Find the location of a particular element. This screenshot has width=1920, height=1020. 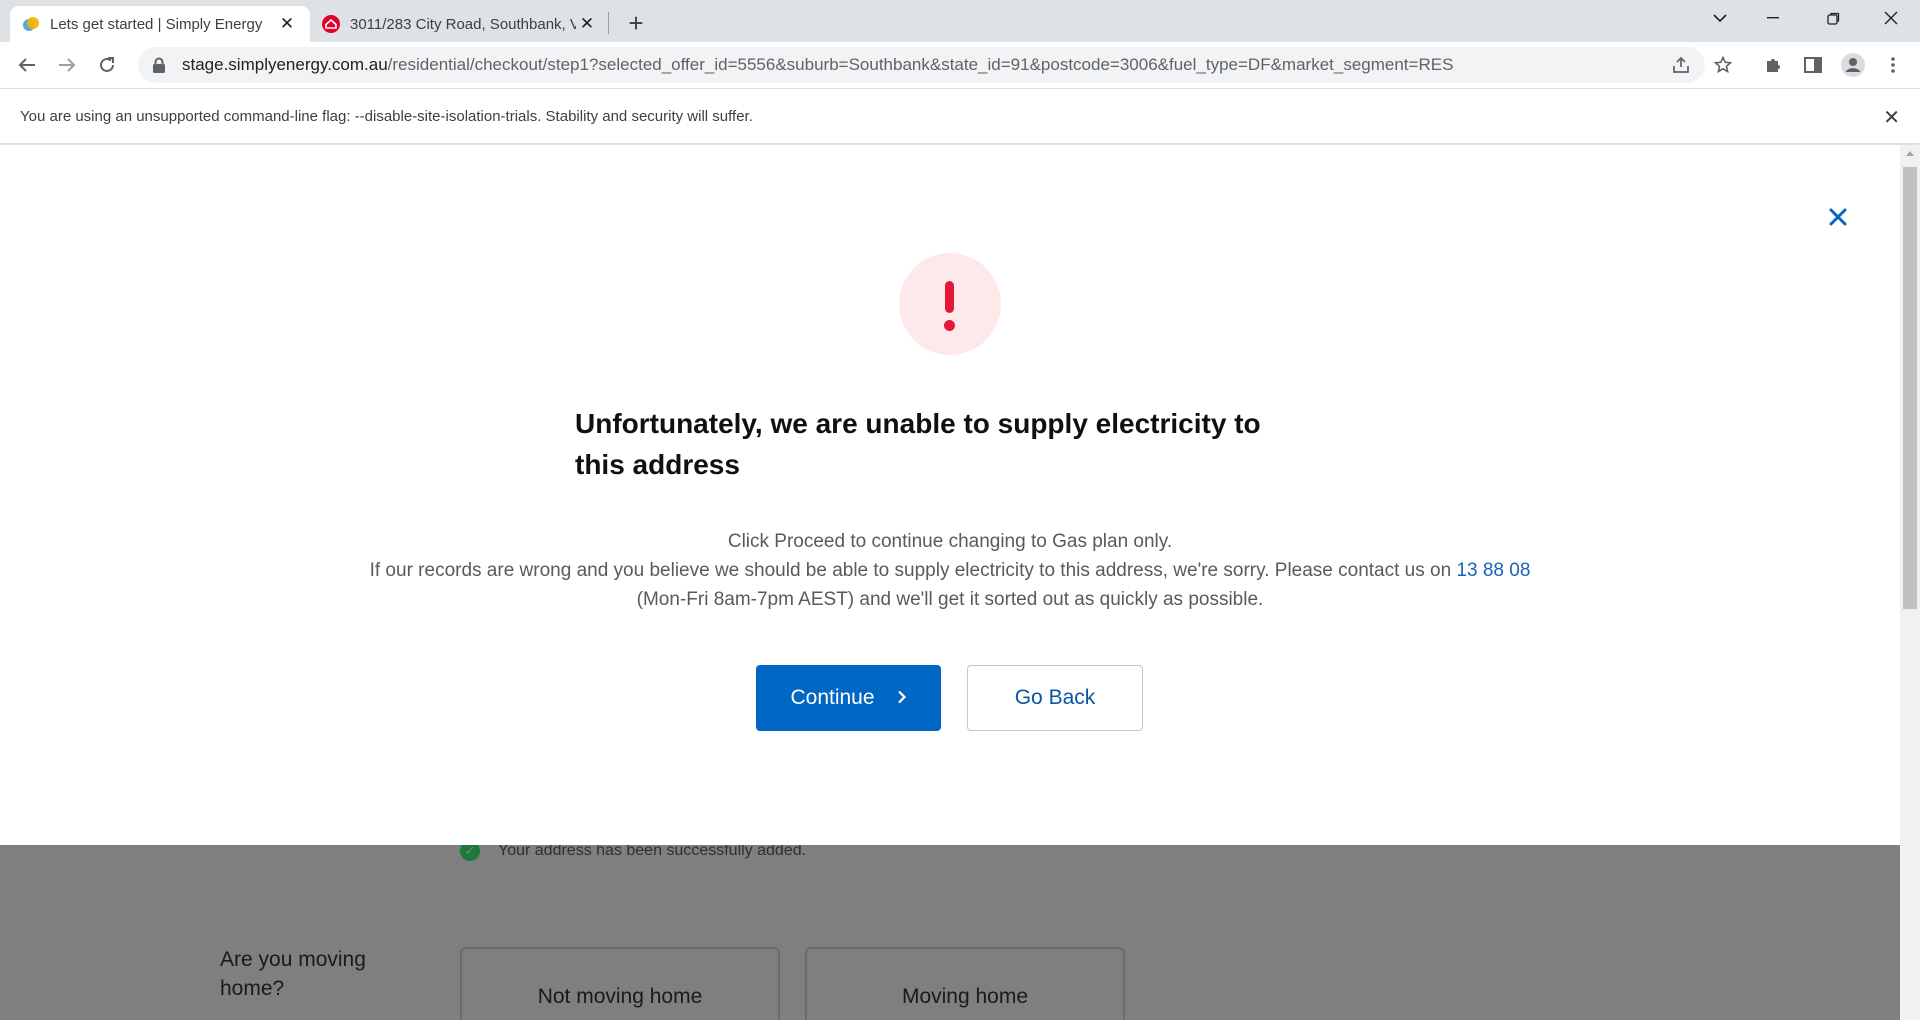

infobar-close-icon: ✕ is located at coordinates (1891, 117).